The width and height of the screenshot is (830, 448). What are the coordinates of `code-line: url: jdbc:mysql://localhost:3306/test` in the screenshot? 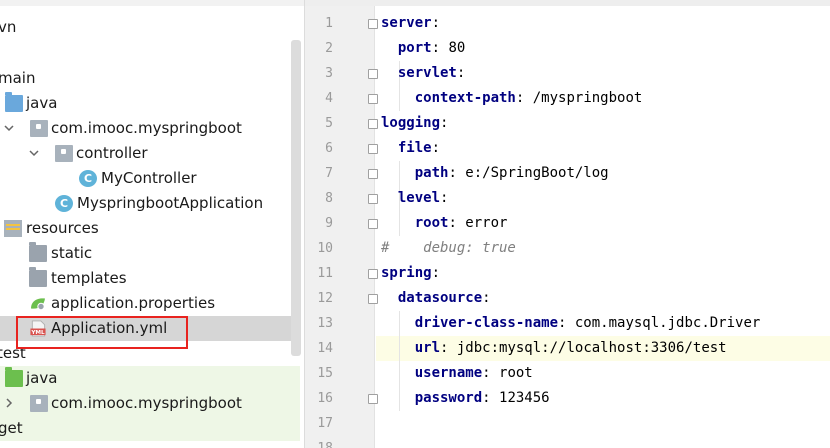 It's located at (554, 348).